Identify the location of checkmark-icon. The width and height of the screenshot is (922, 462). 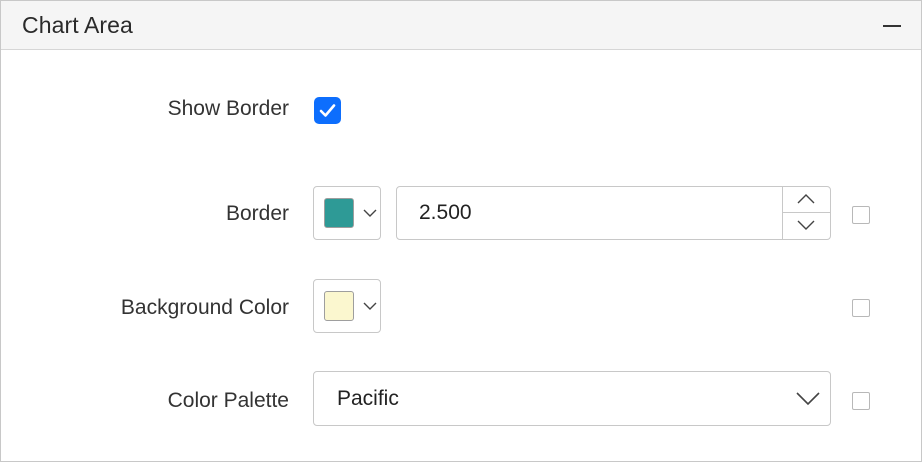
(327, 110).